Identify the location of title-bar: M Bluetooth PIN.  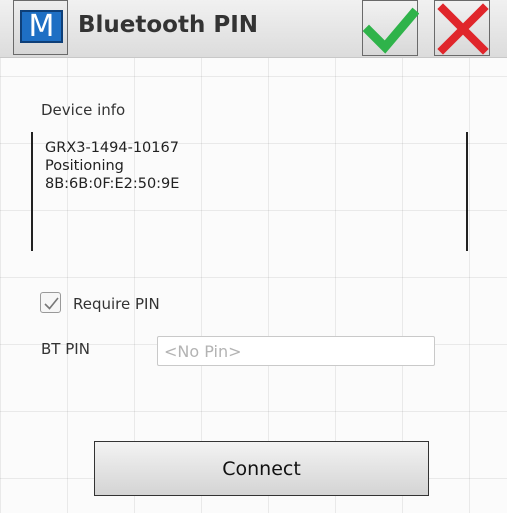
(253, 29).